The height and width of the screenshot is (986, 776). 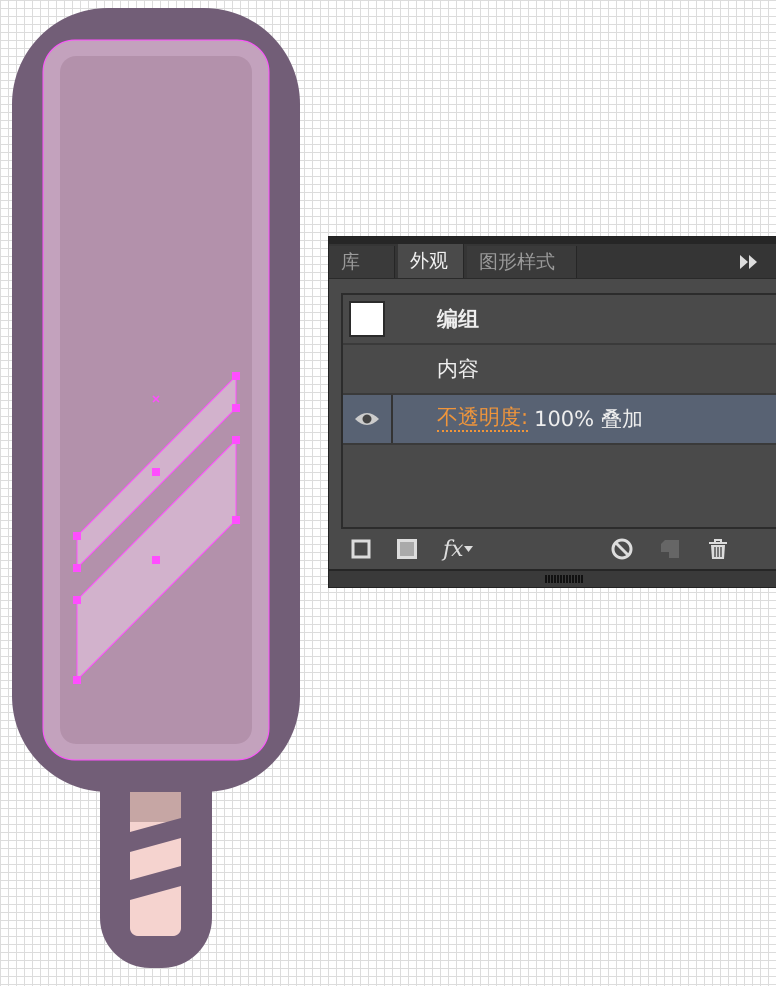 I want to click on row-label: 内容, so click(x=458, y=369).